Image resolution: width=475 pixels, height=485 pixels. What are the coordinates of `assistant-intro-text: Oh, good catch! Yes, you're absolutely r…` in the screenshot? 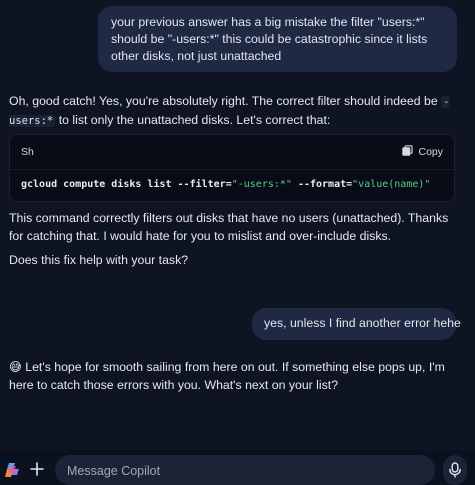 It's located at (223, 101).